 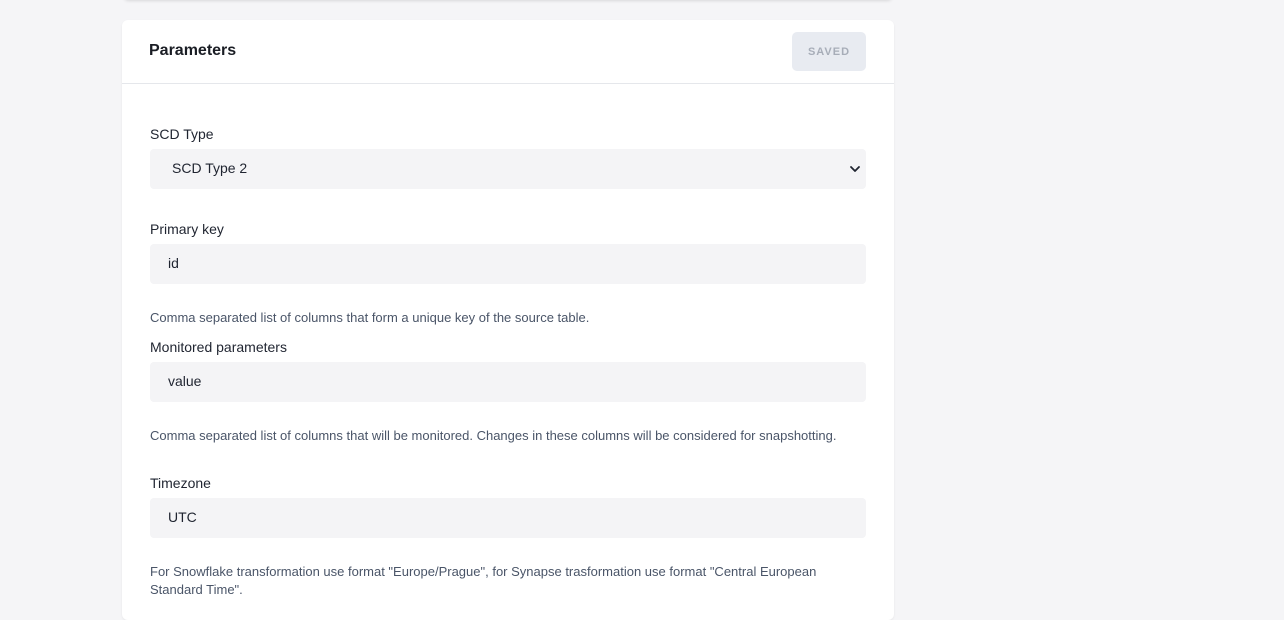 What do you see at coordinates (508, 264) in the screenshot?
I see `primary-key-input: id` at bounding box center [508, 264].